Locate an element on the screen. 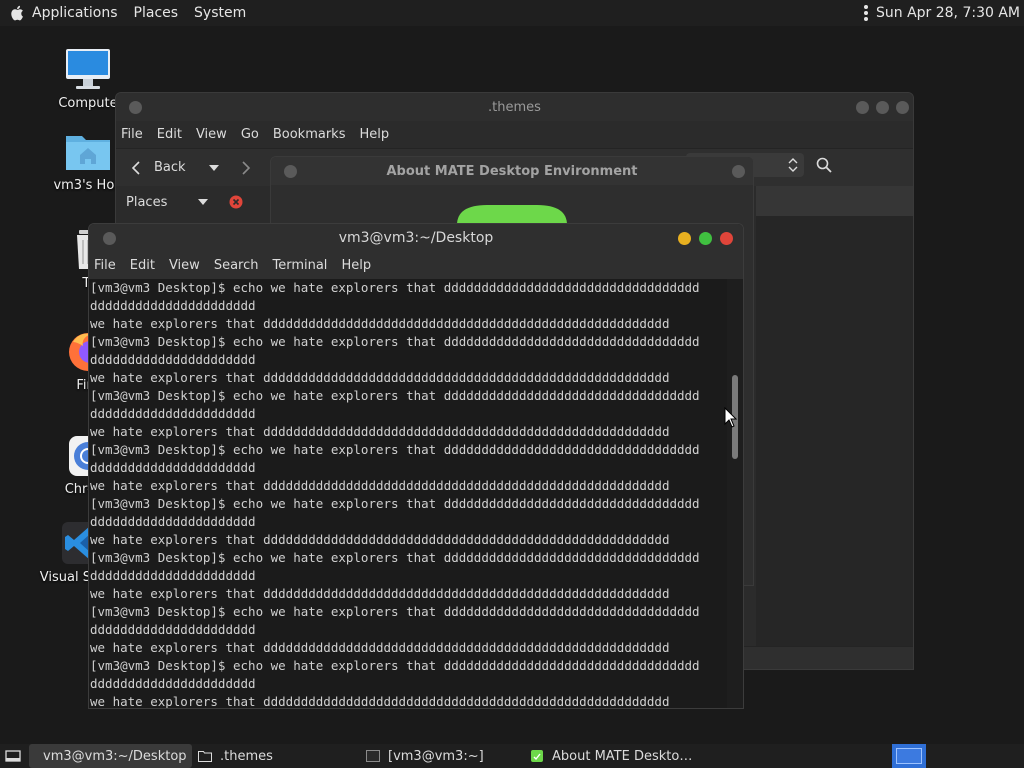 This screenshot has width=1024, height=768. titlebar: .themes is located at coordinates (514, 107).